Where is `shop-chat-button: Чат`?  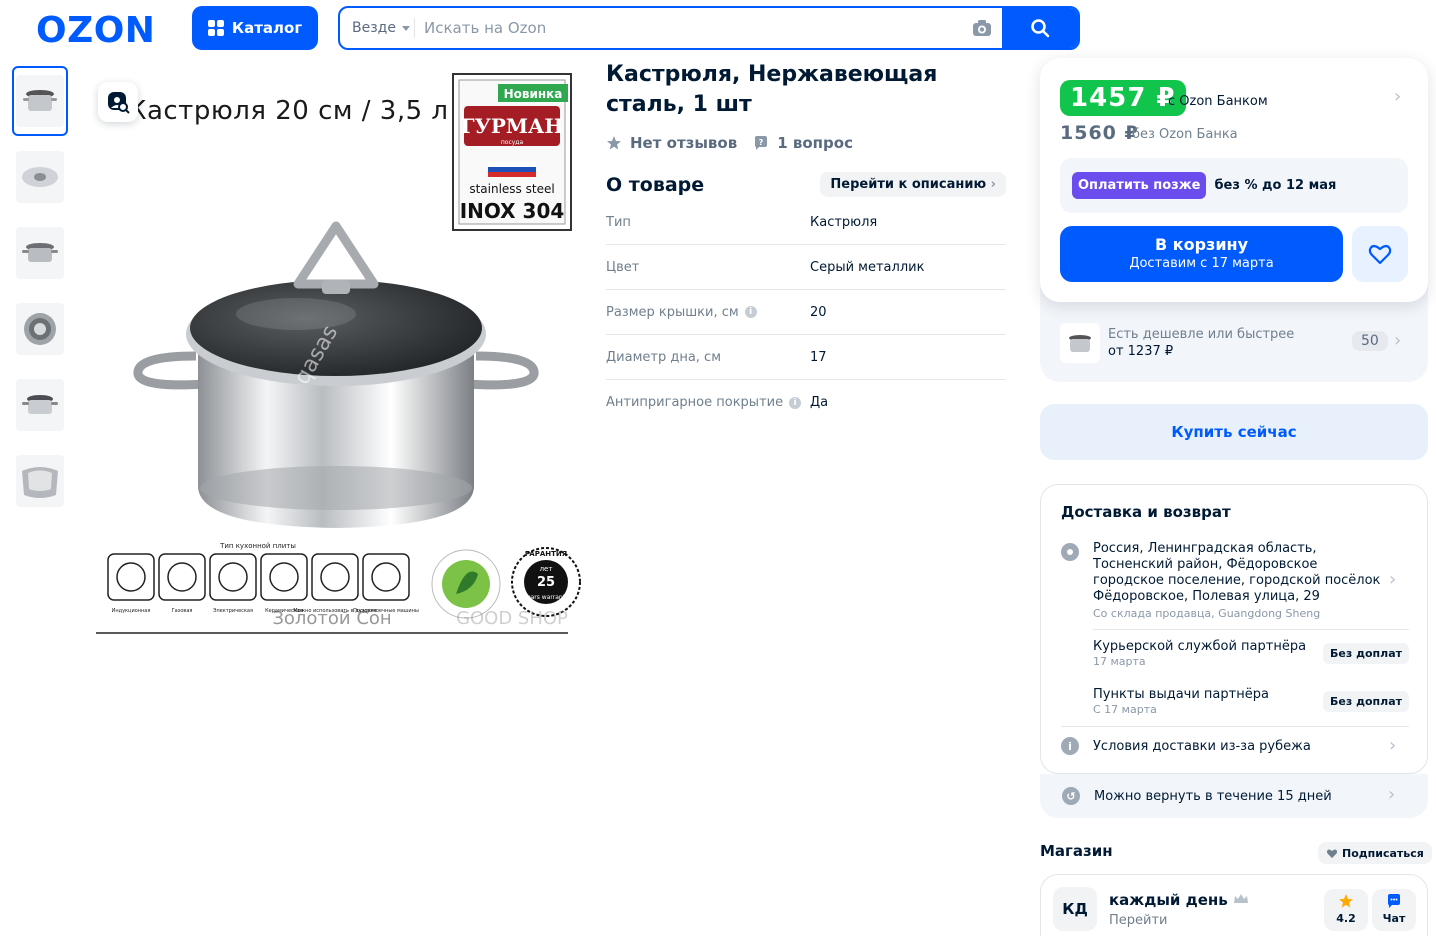
shop-chat-button: Чат is located at coordinates (1394, 910).